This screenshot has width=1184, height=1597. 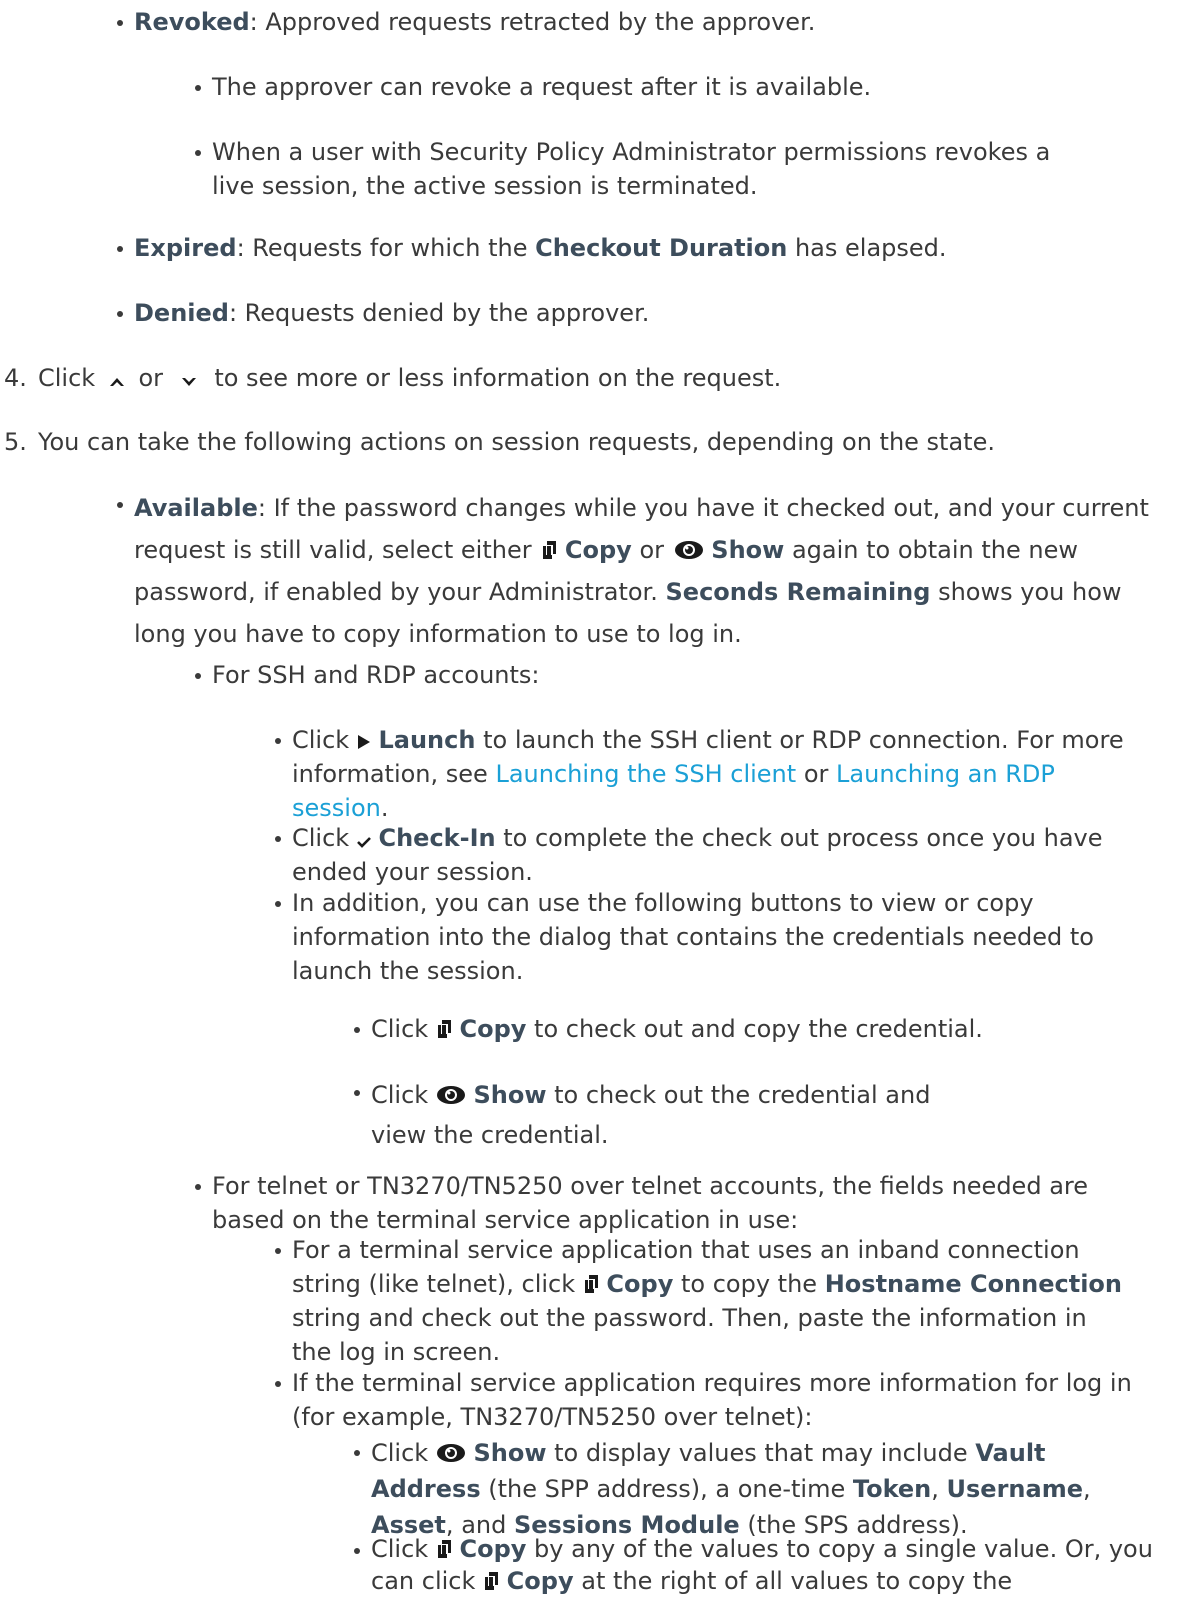 What do you see at coordinates (400, 1095) in the screenshot?
I see `ssh-show-click: Click` at bounding box center [400, 1095].